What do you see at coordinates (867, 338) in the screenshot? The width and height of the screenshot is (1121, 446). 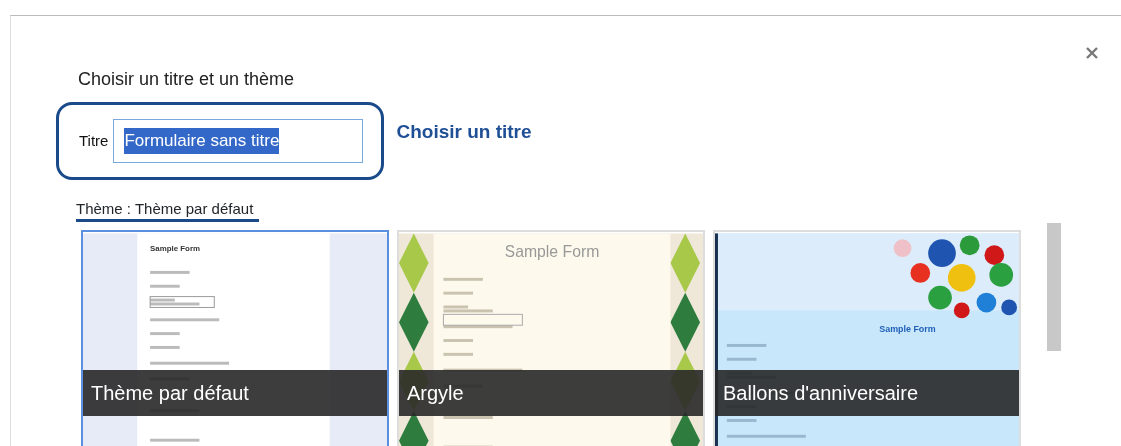 I see `theme-thumbnail: Sample Form Ballons d'anniversaire` at bounding box center [867, 338].